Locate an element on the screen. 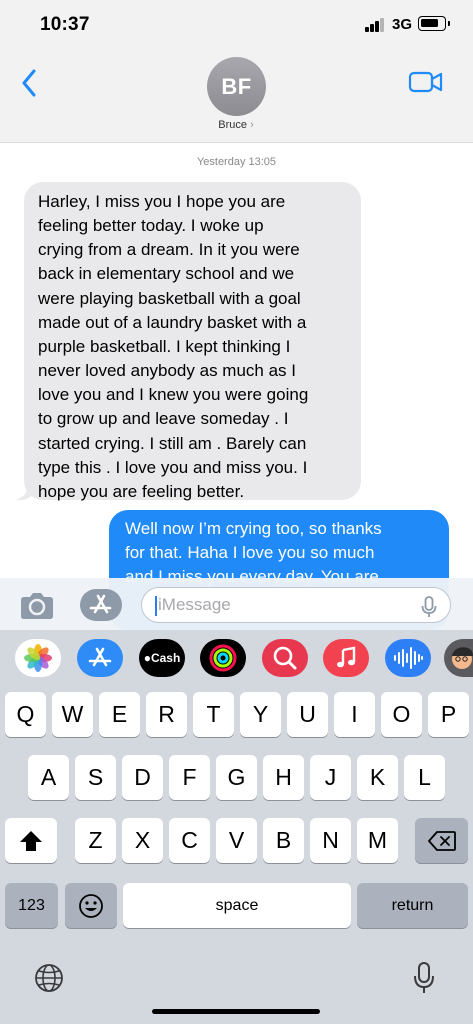 This screenshot has height=1024, width=473. home-indicator is located at coordinates (236, 1011).